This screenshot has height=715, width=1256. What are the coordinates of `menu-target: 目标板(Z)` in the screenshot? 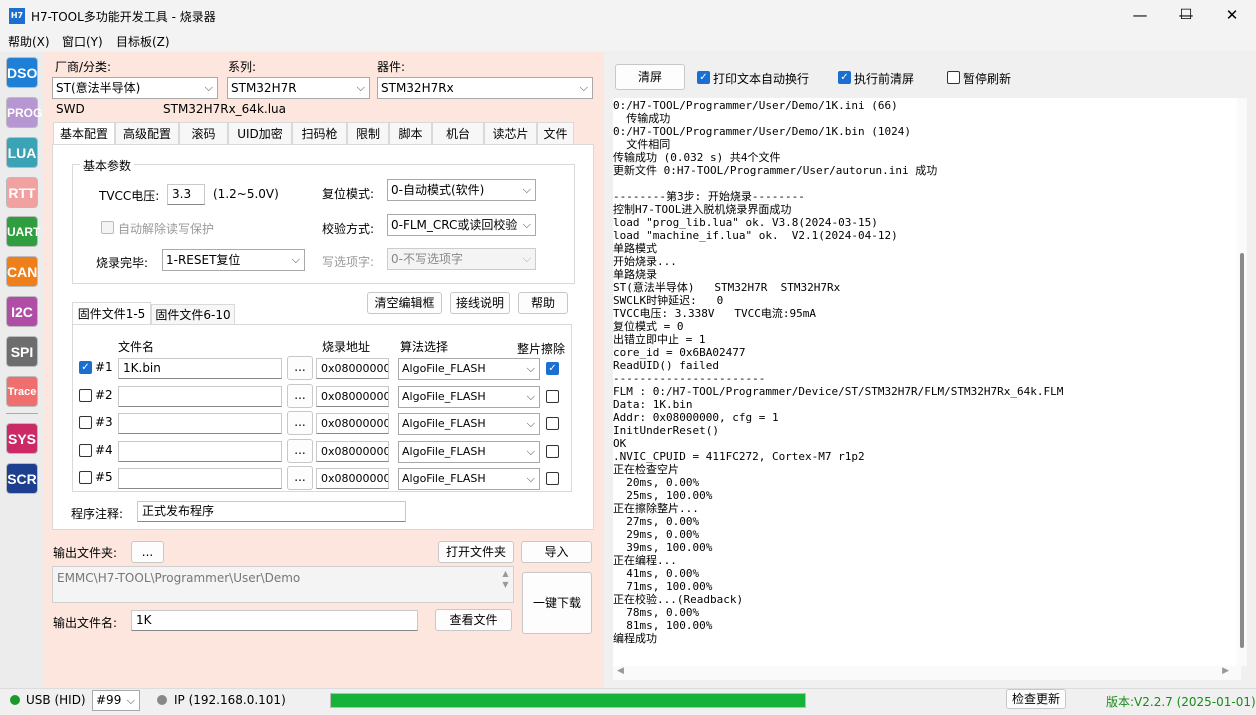 It's located at (143, 41).